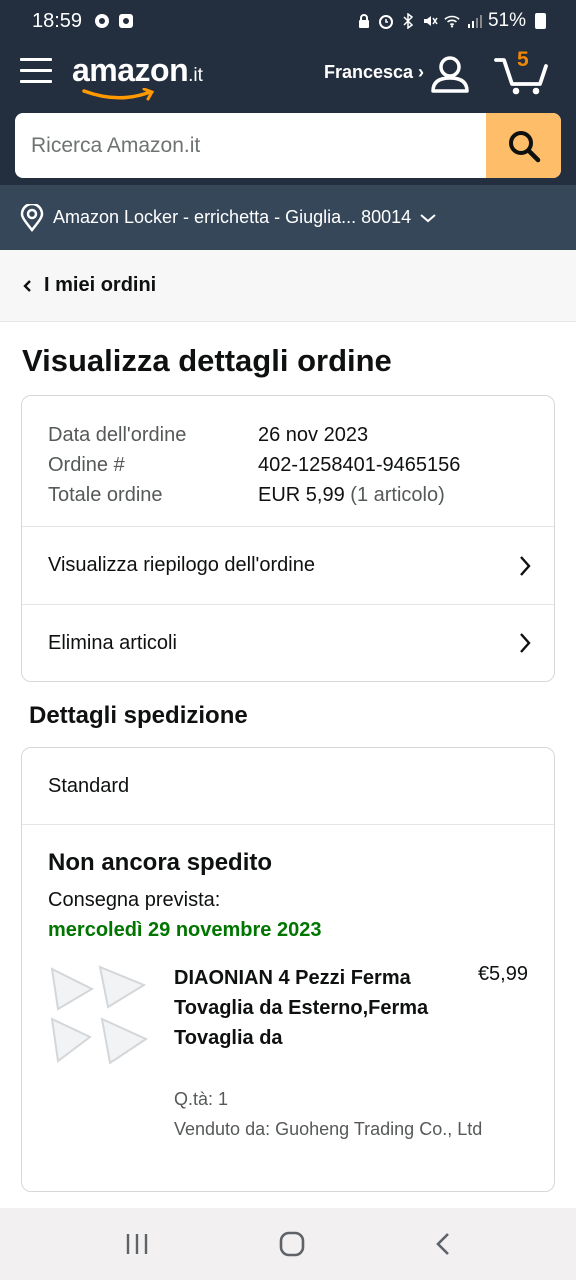 This screenshot has height=1280, width=576. Describe the element at coordinates (32, 217) in the screenshot. I see `location-pin-icon` at that location.